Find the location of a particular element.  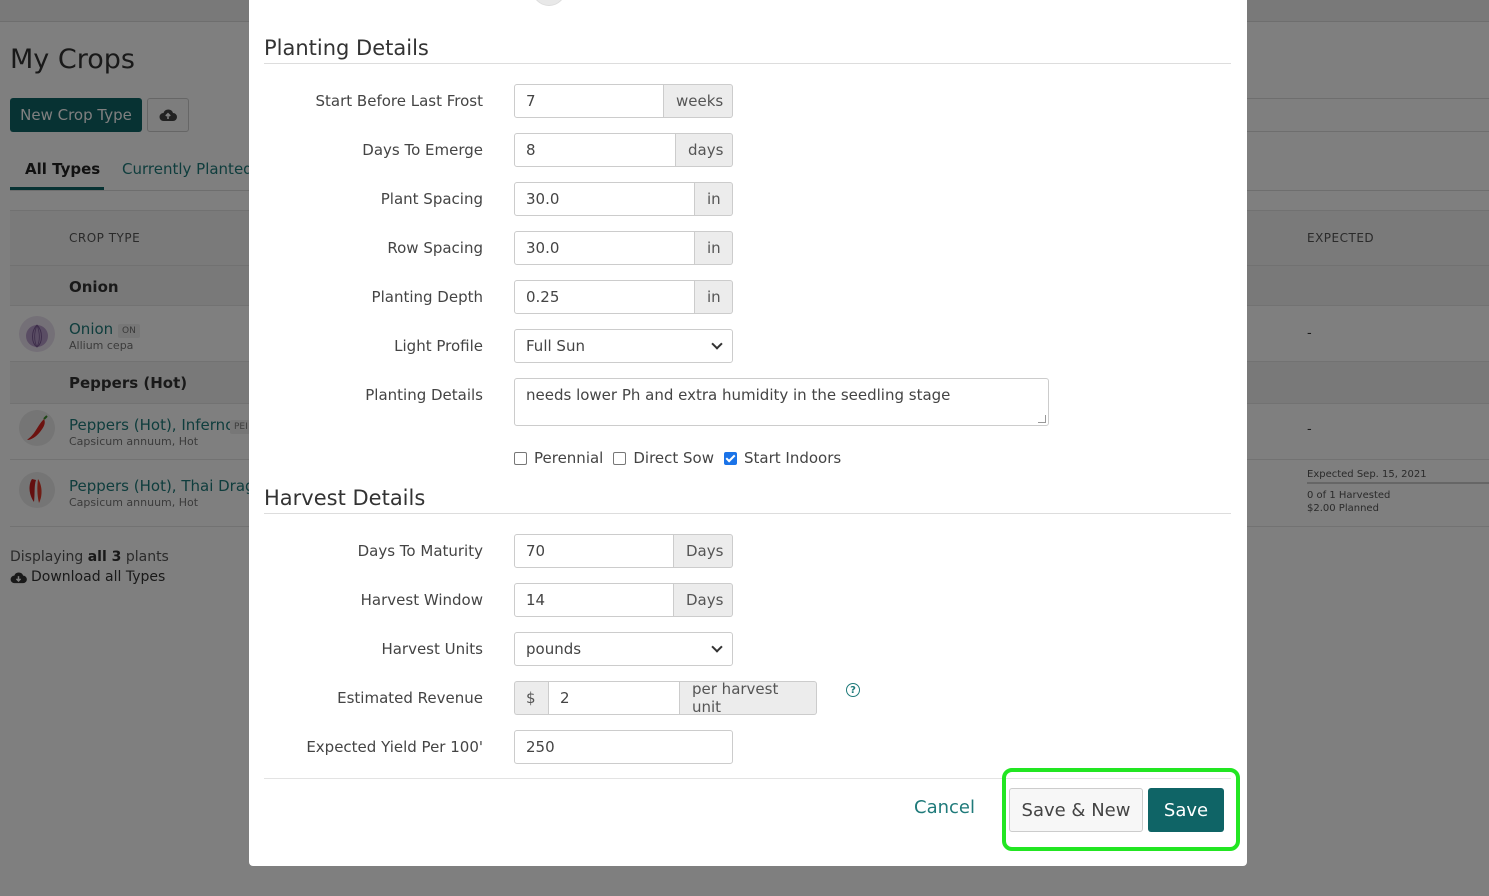

harvest-details-heading: Harvest Details is located at coordinates (345, 498).